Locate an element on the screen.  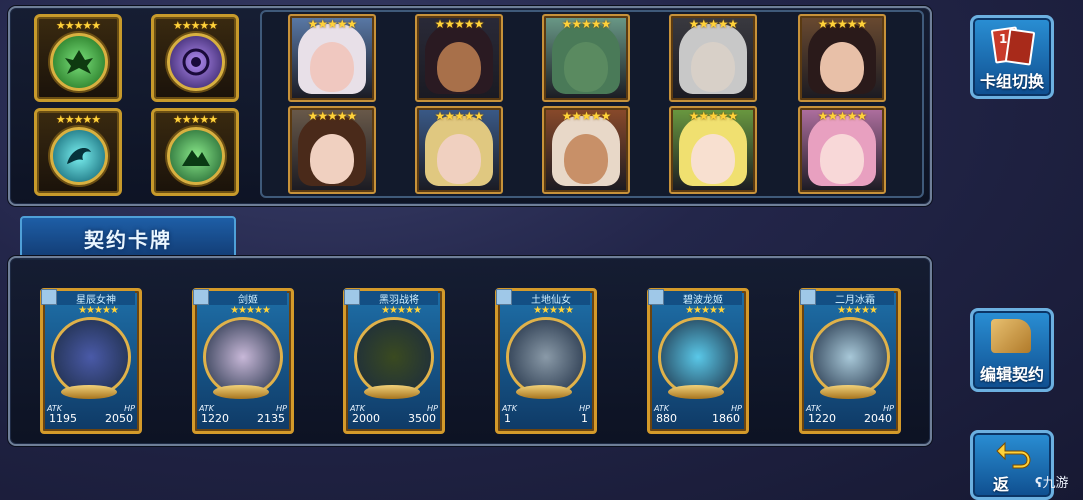
atk-value: 1195 is located at coordinates (63, 418).